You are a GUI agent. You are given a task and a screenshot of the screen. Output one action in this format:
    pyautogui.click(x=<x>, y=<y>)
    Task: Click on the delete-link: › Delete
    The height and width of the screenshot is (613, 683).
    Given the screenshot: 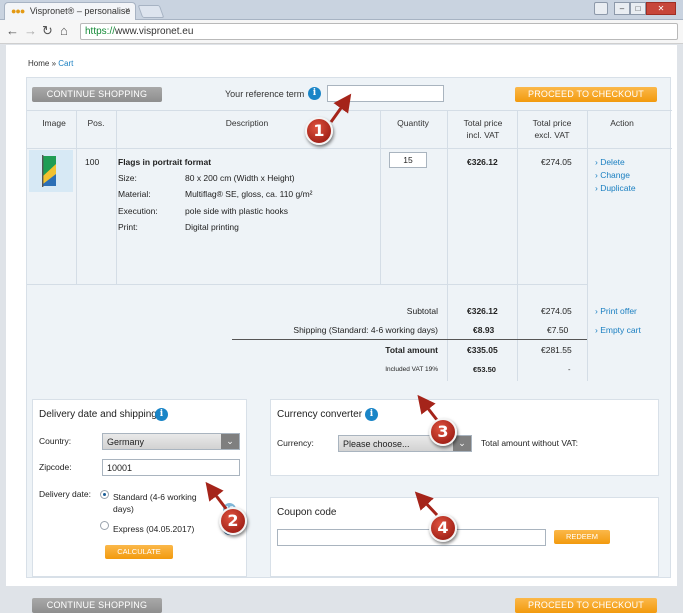 What is the action you would take?
    pyautogui.click(x=610, y=162)
    